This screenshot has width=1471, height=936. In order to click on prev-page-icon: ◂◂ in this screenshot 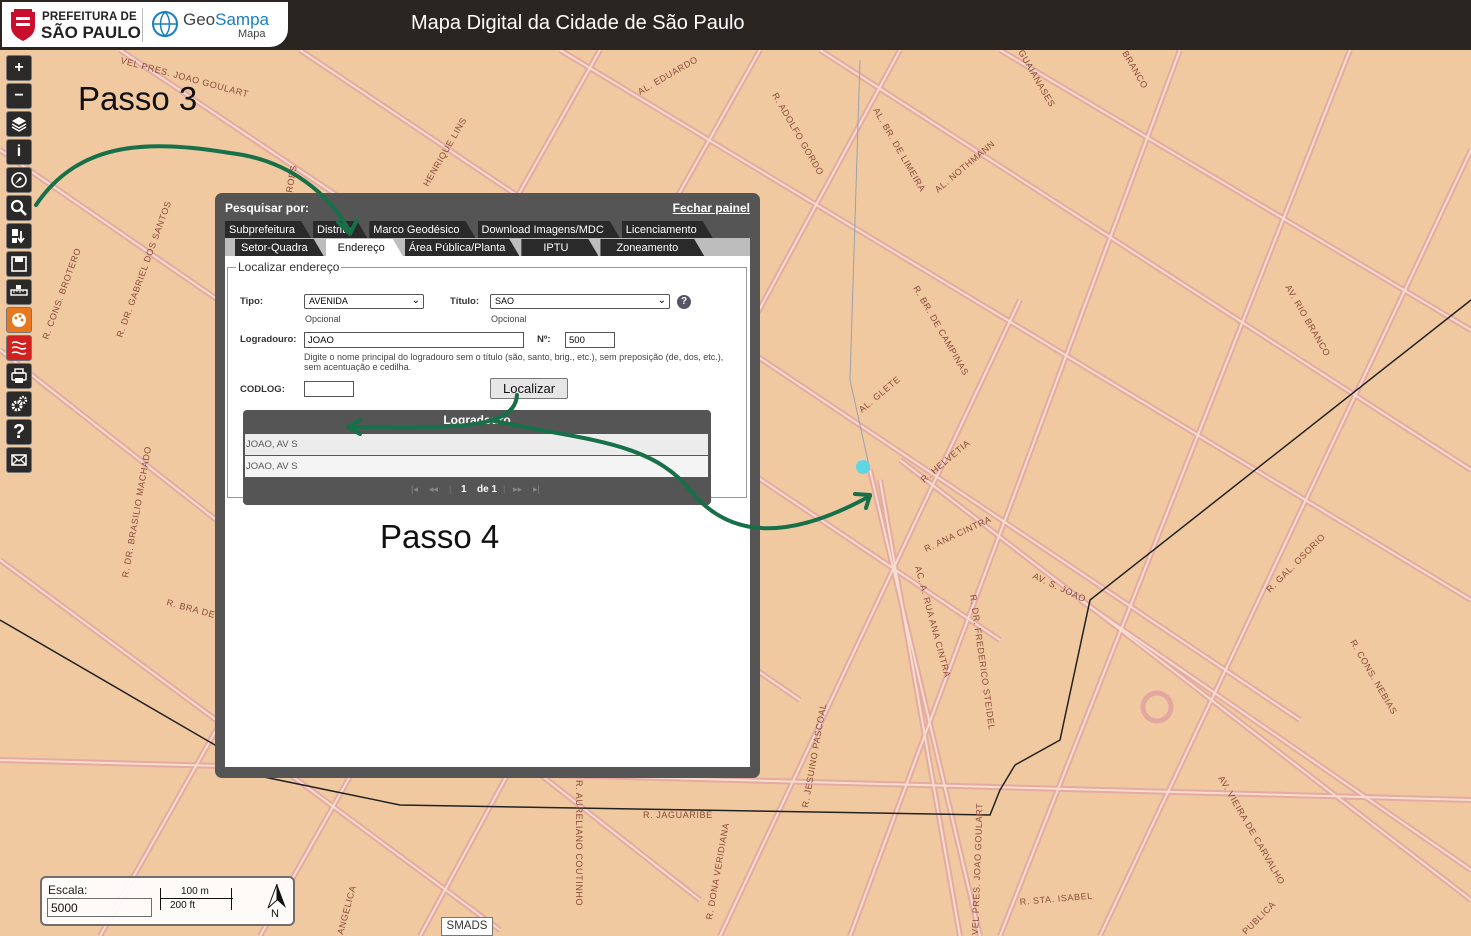, I will do `click(433, 489)`.